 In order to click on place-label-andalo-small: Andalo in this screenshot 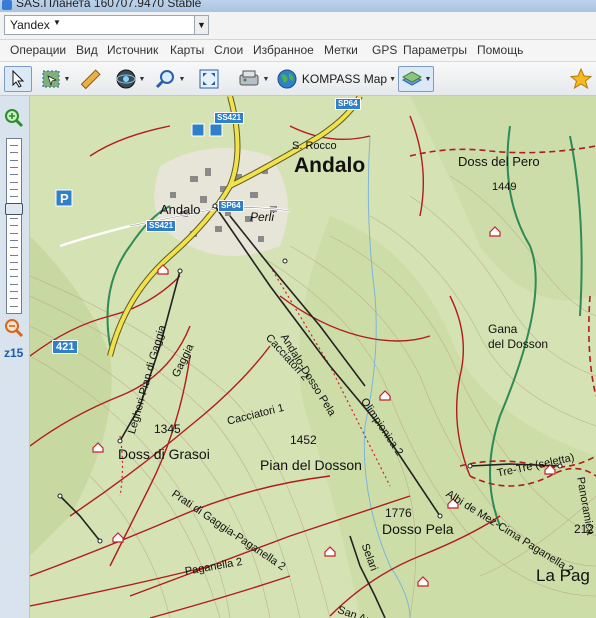, I will do `click(180, 209)`.